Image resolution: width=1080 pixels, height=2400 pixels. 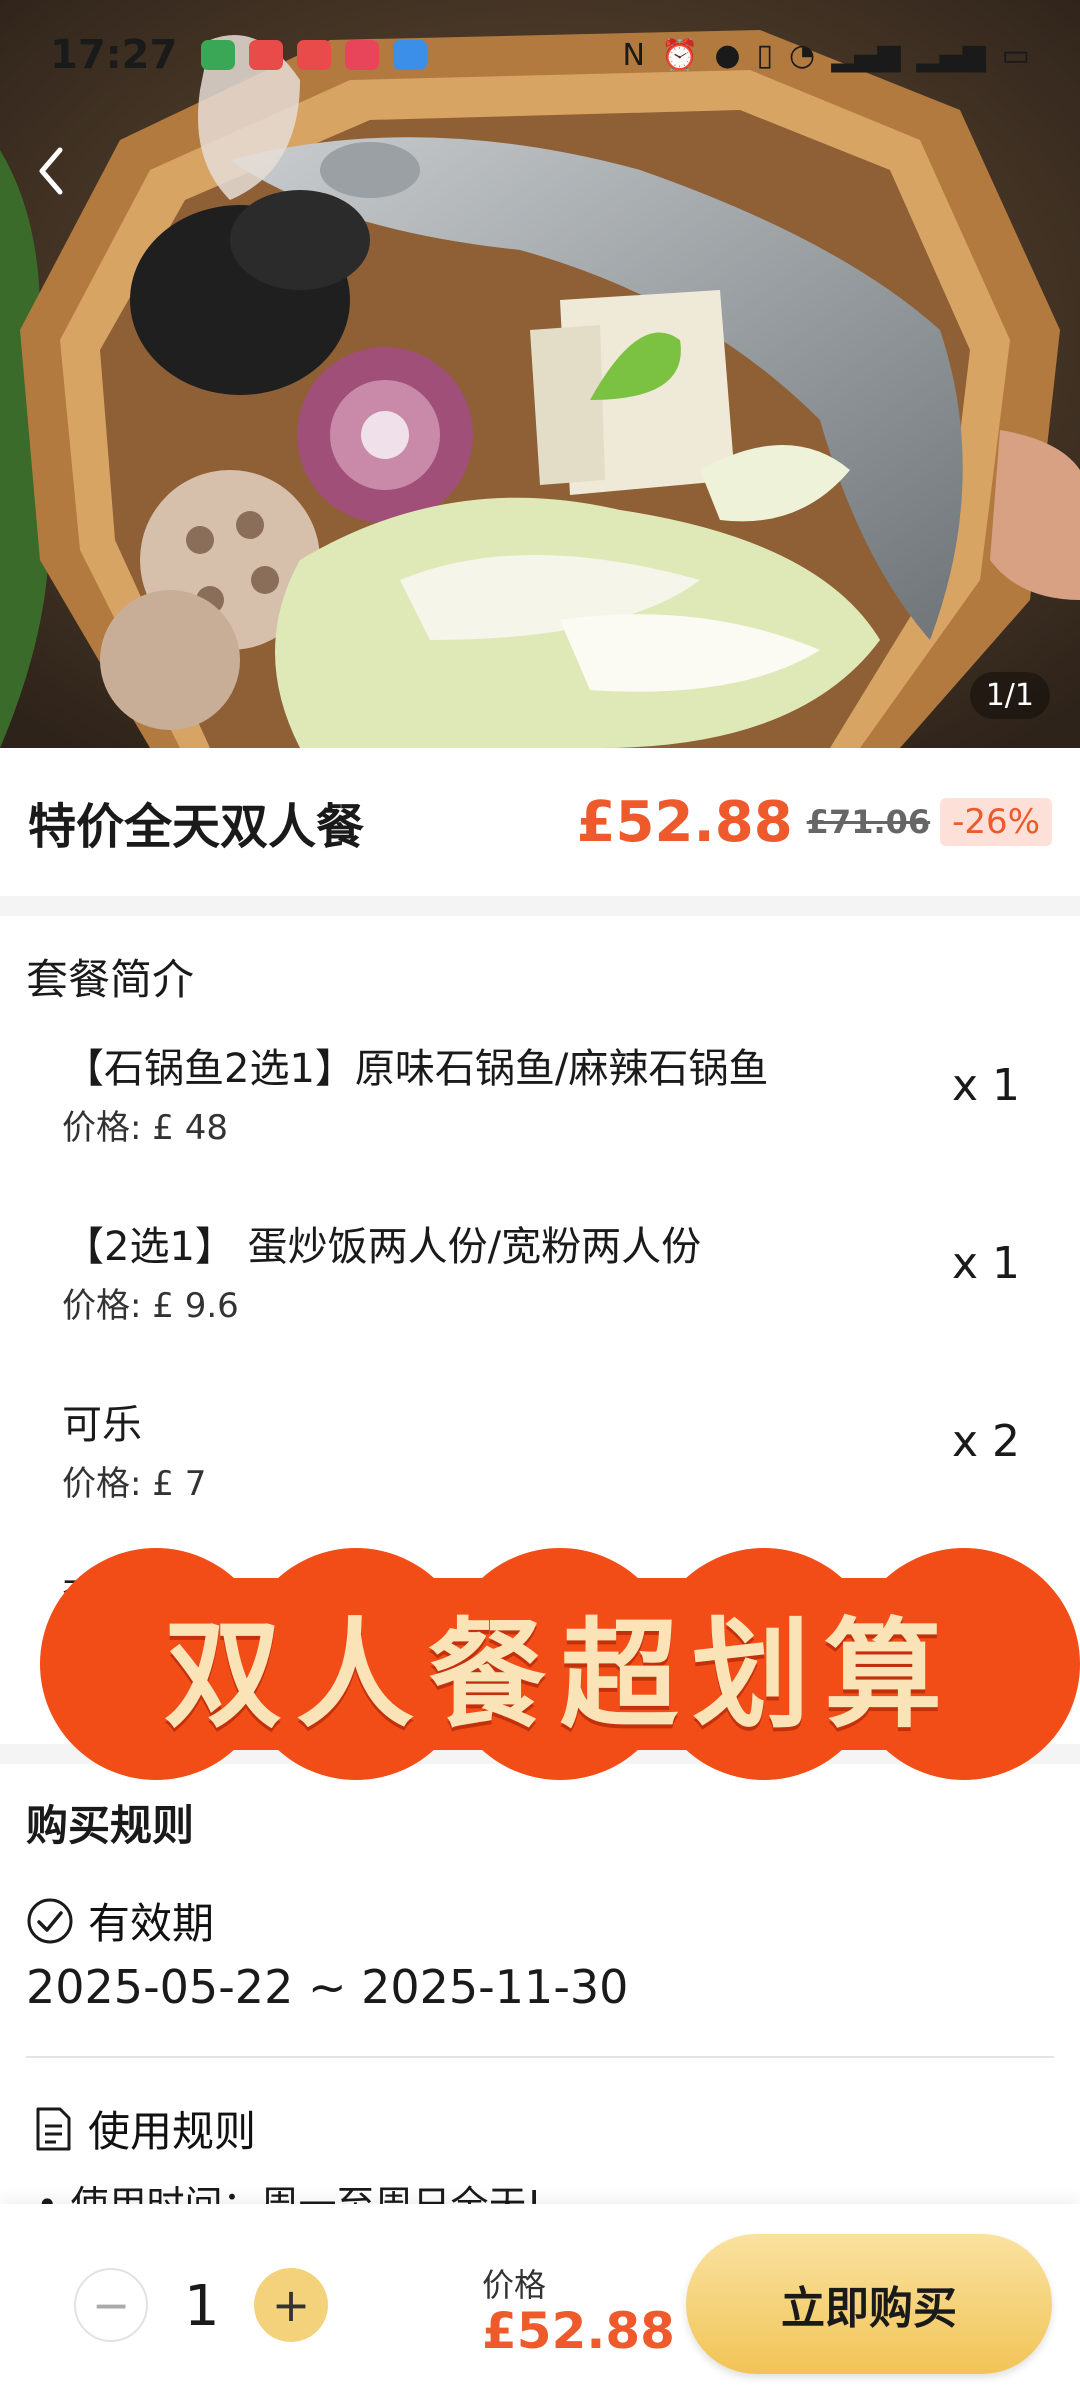 I want to click on status-time: 17:27, so click(x=114, y=55).